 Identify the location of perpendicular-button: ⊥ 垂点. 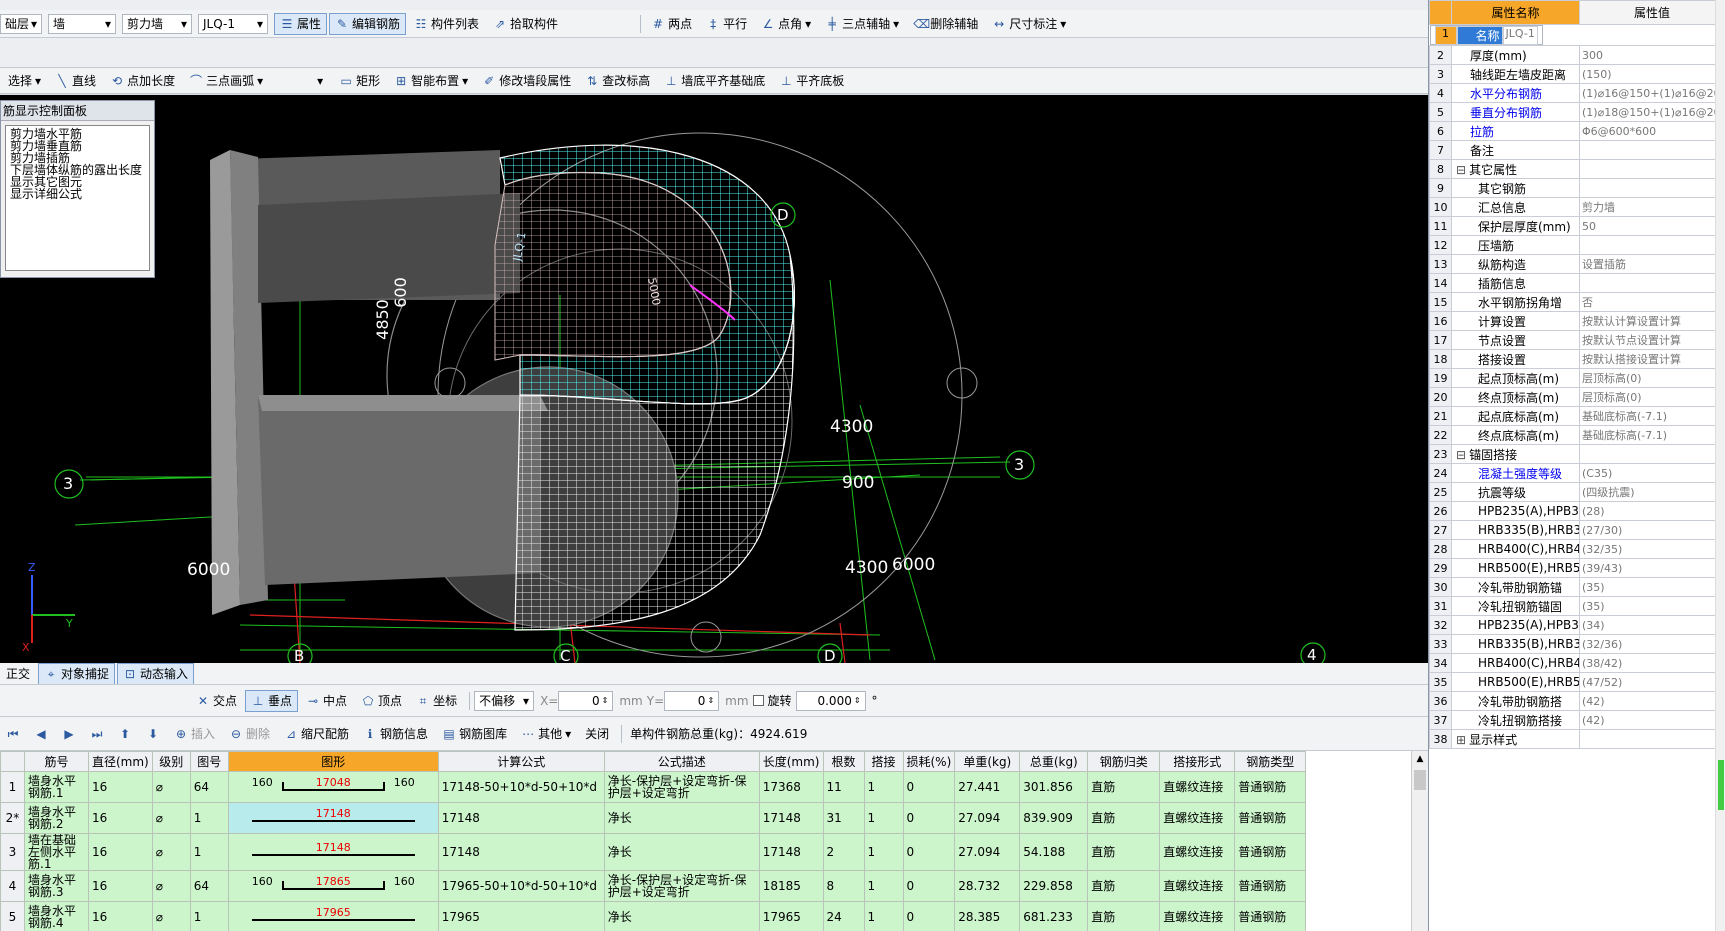
(272, 700).